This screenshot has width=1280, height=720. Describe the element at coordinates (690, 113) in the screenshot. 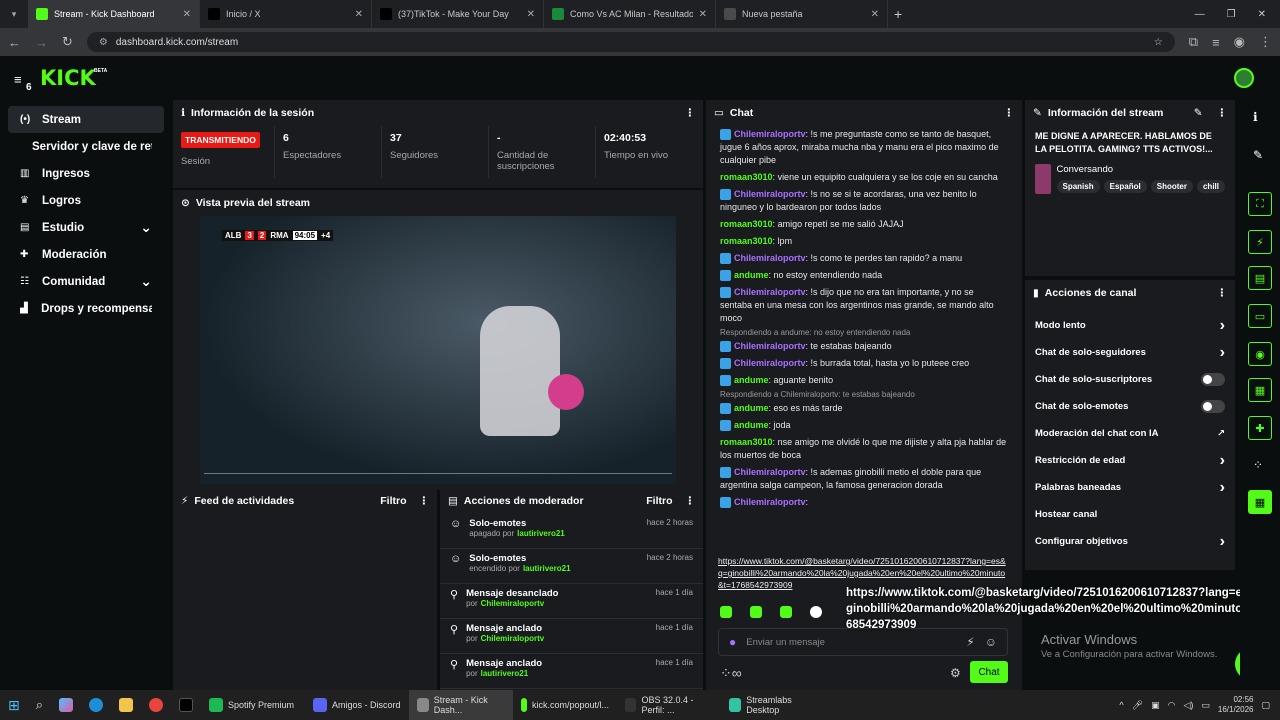

I see `session-menu-icon: ⋮` at that location.